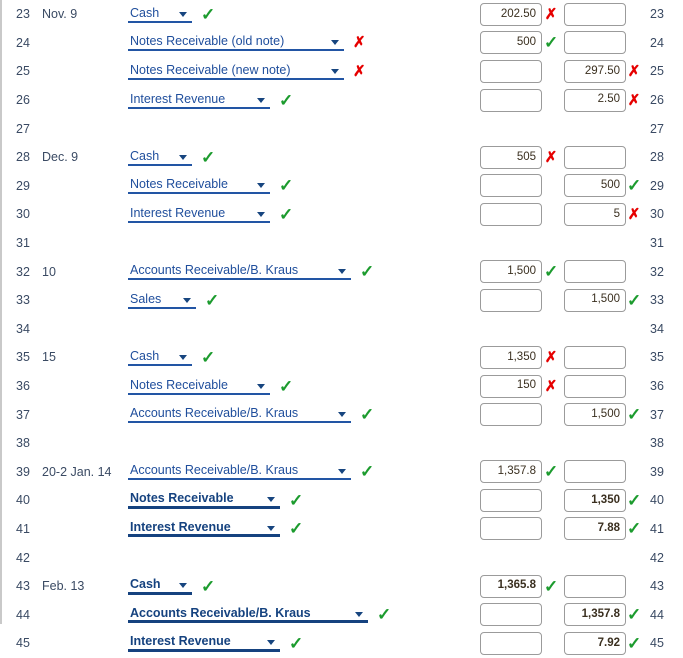  I want to click on debit-input: 202.50, so click(511, 14).